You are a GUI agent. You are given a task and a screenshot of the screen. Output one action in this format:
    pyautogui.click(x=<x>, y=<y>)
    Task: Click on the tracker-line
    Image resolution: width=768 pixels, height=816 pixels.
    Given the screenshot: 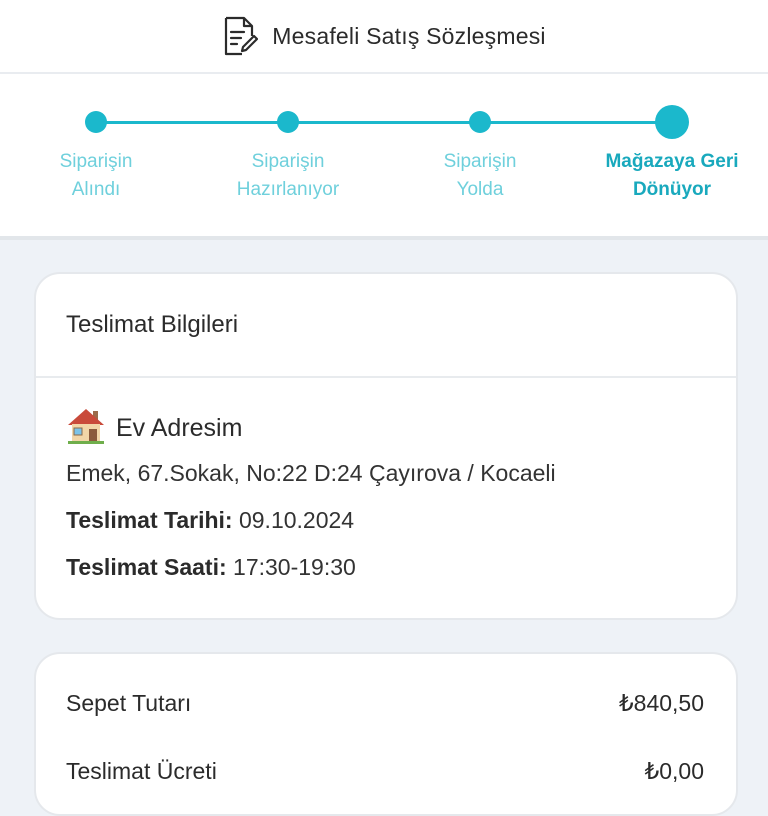 What is the action you would take?
    pyautogui.click(x=384, y=122)
    